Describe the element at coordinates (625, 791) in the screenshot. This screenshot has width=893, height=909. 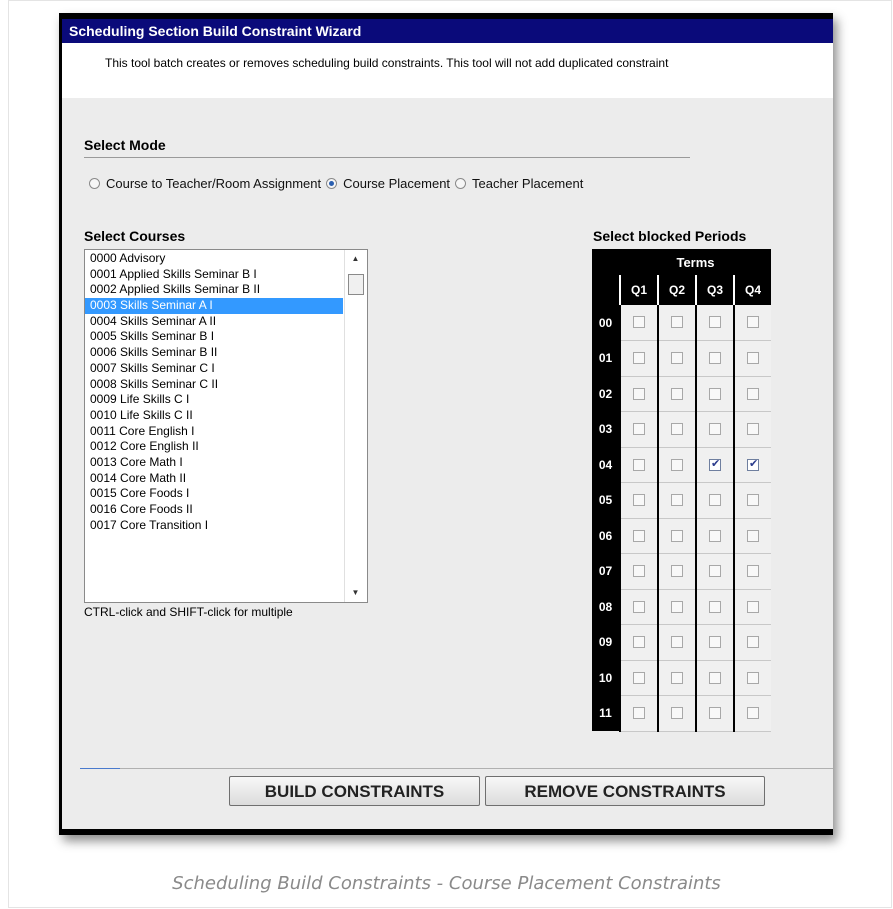
I see `remove-constraints-button: REMOVE CONSTRAINTS` at that location.